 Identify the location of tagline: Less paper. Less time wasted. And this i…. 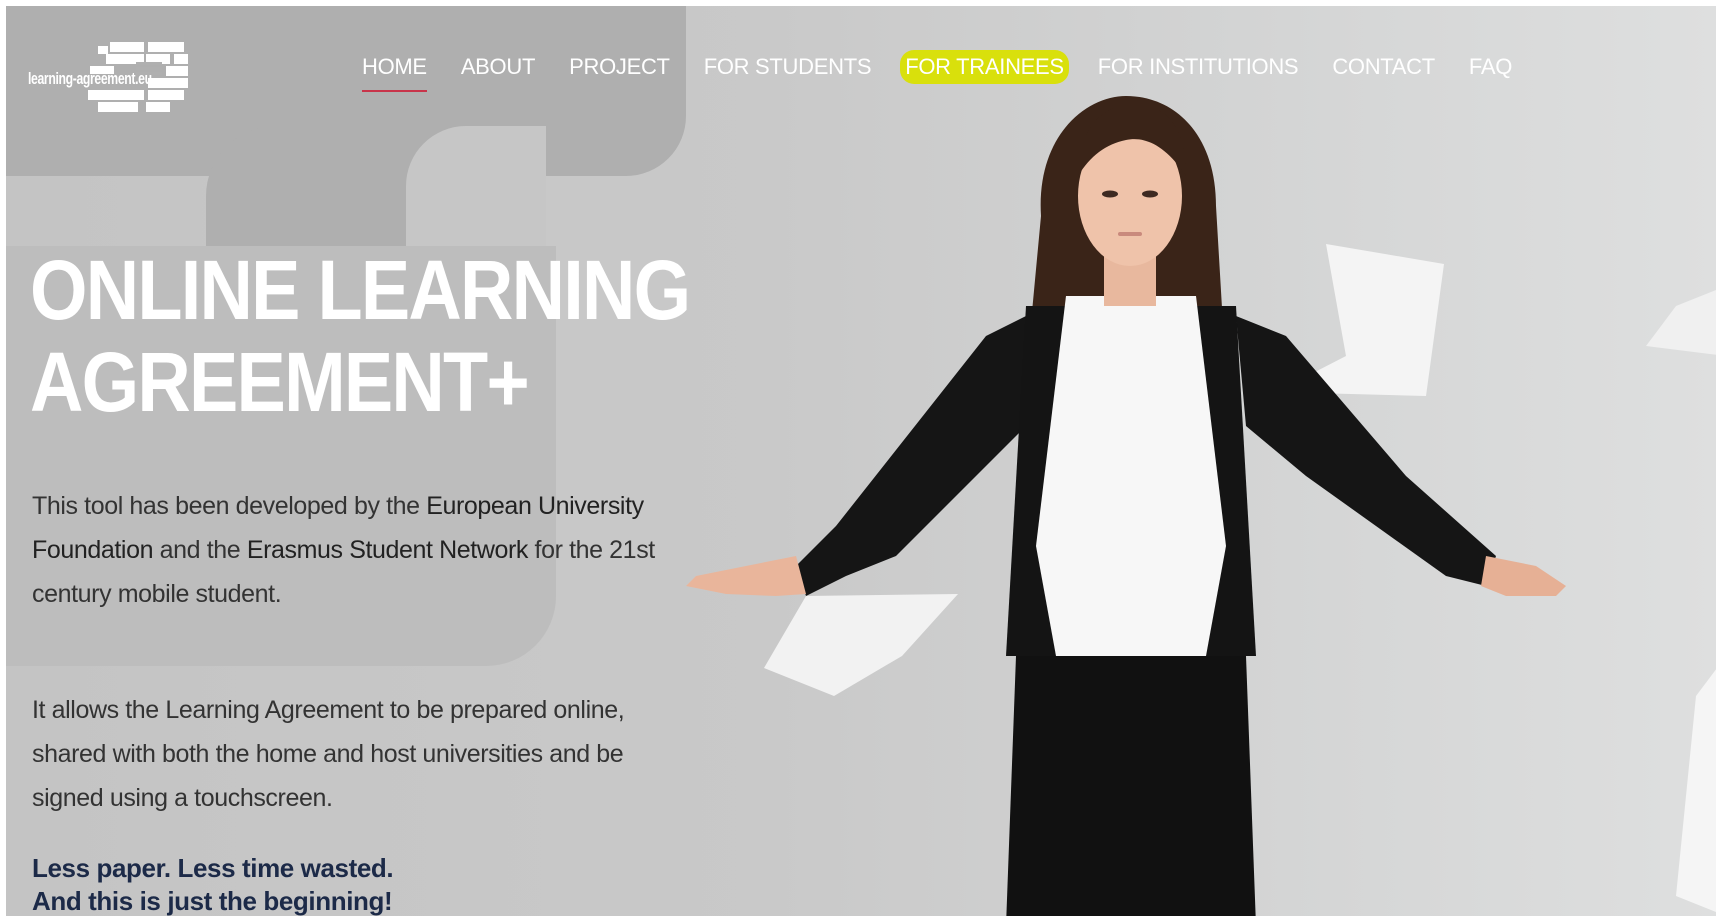
(213, 884).